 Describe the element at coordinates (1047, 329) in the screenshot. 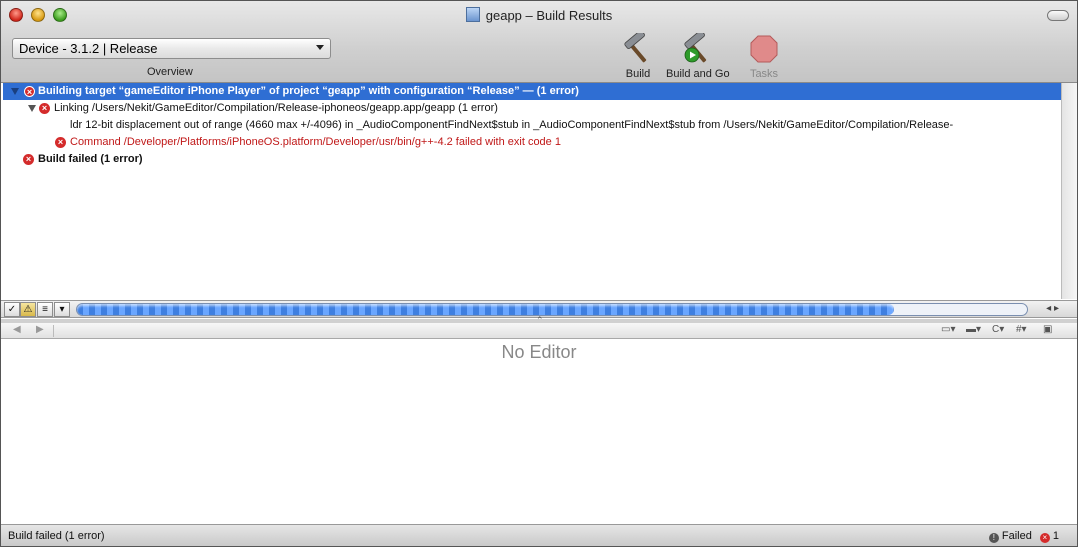

I see `counterpart-icon: ▣` at that location.